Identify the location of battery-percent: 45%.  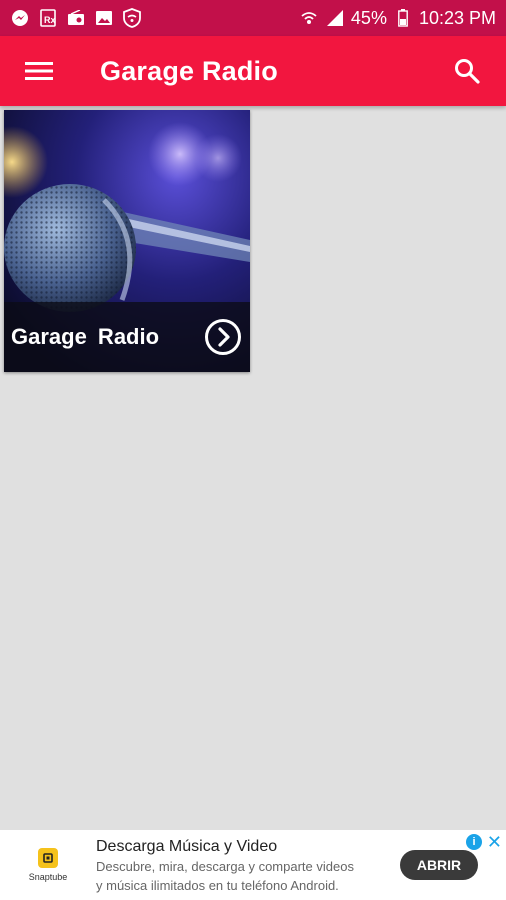
(368, 17).